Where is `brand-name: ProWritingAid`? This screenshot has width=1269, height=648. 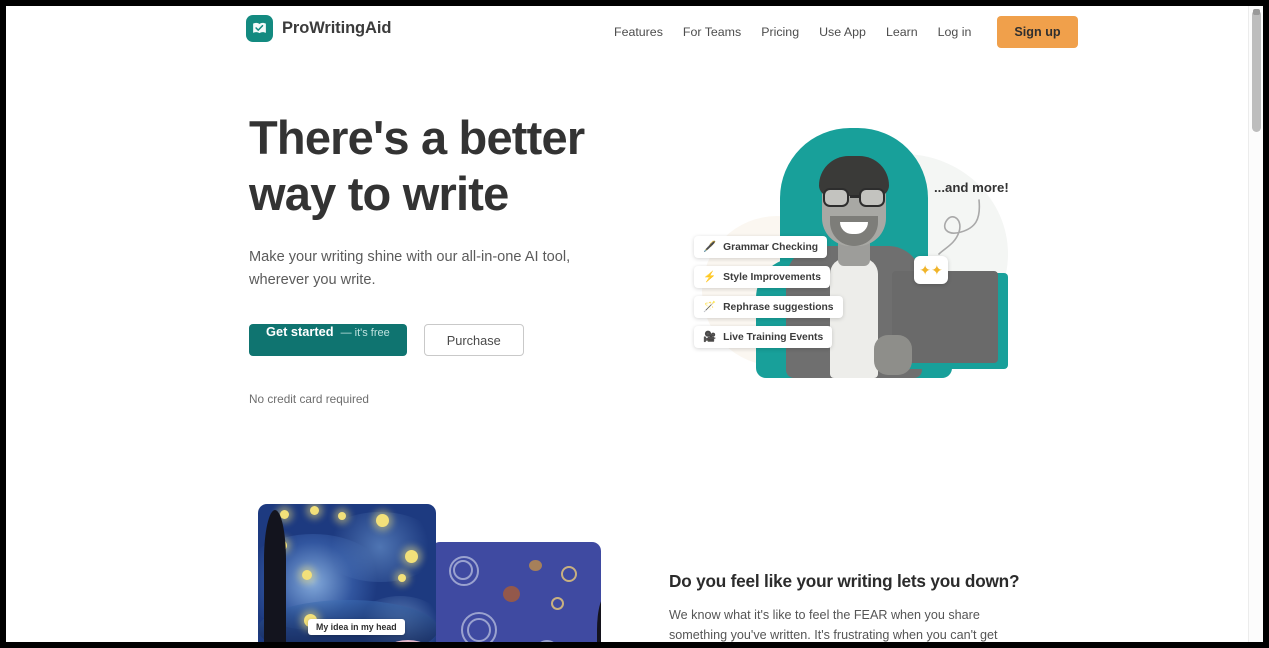
brand-name: ProWritingAid is located at coordinates (337, 28).